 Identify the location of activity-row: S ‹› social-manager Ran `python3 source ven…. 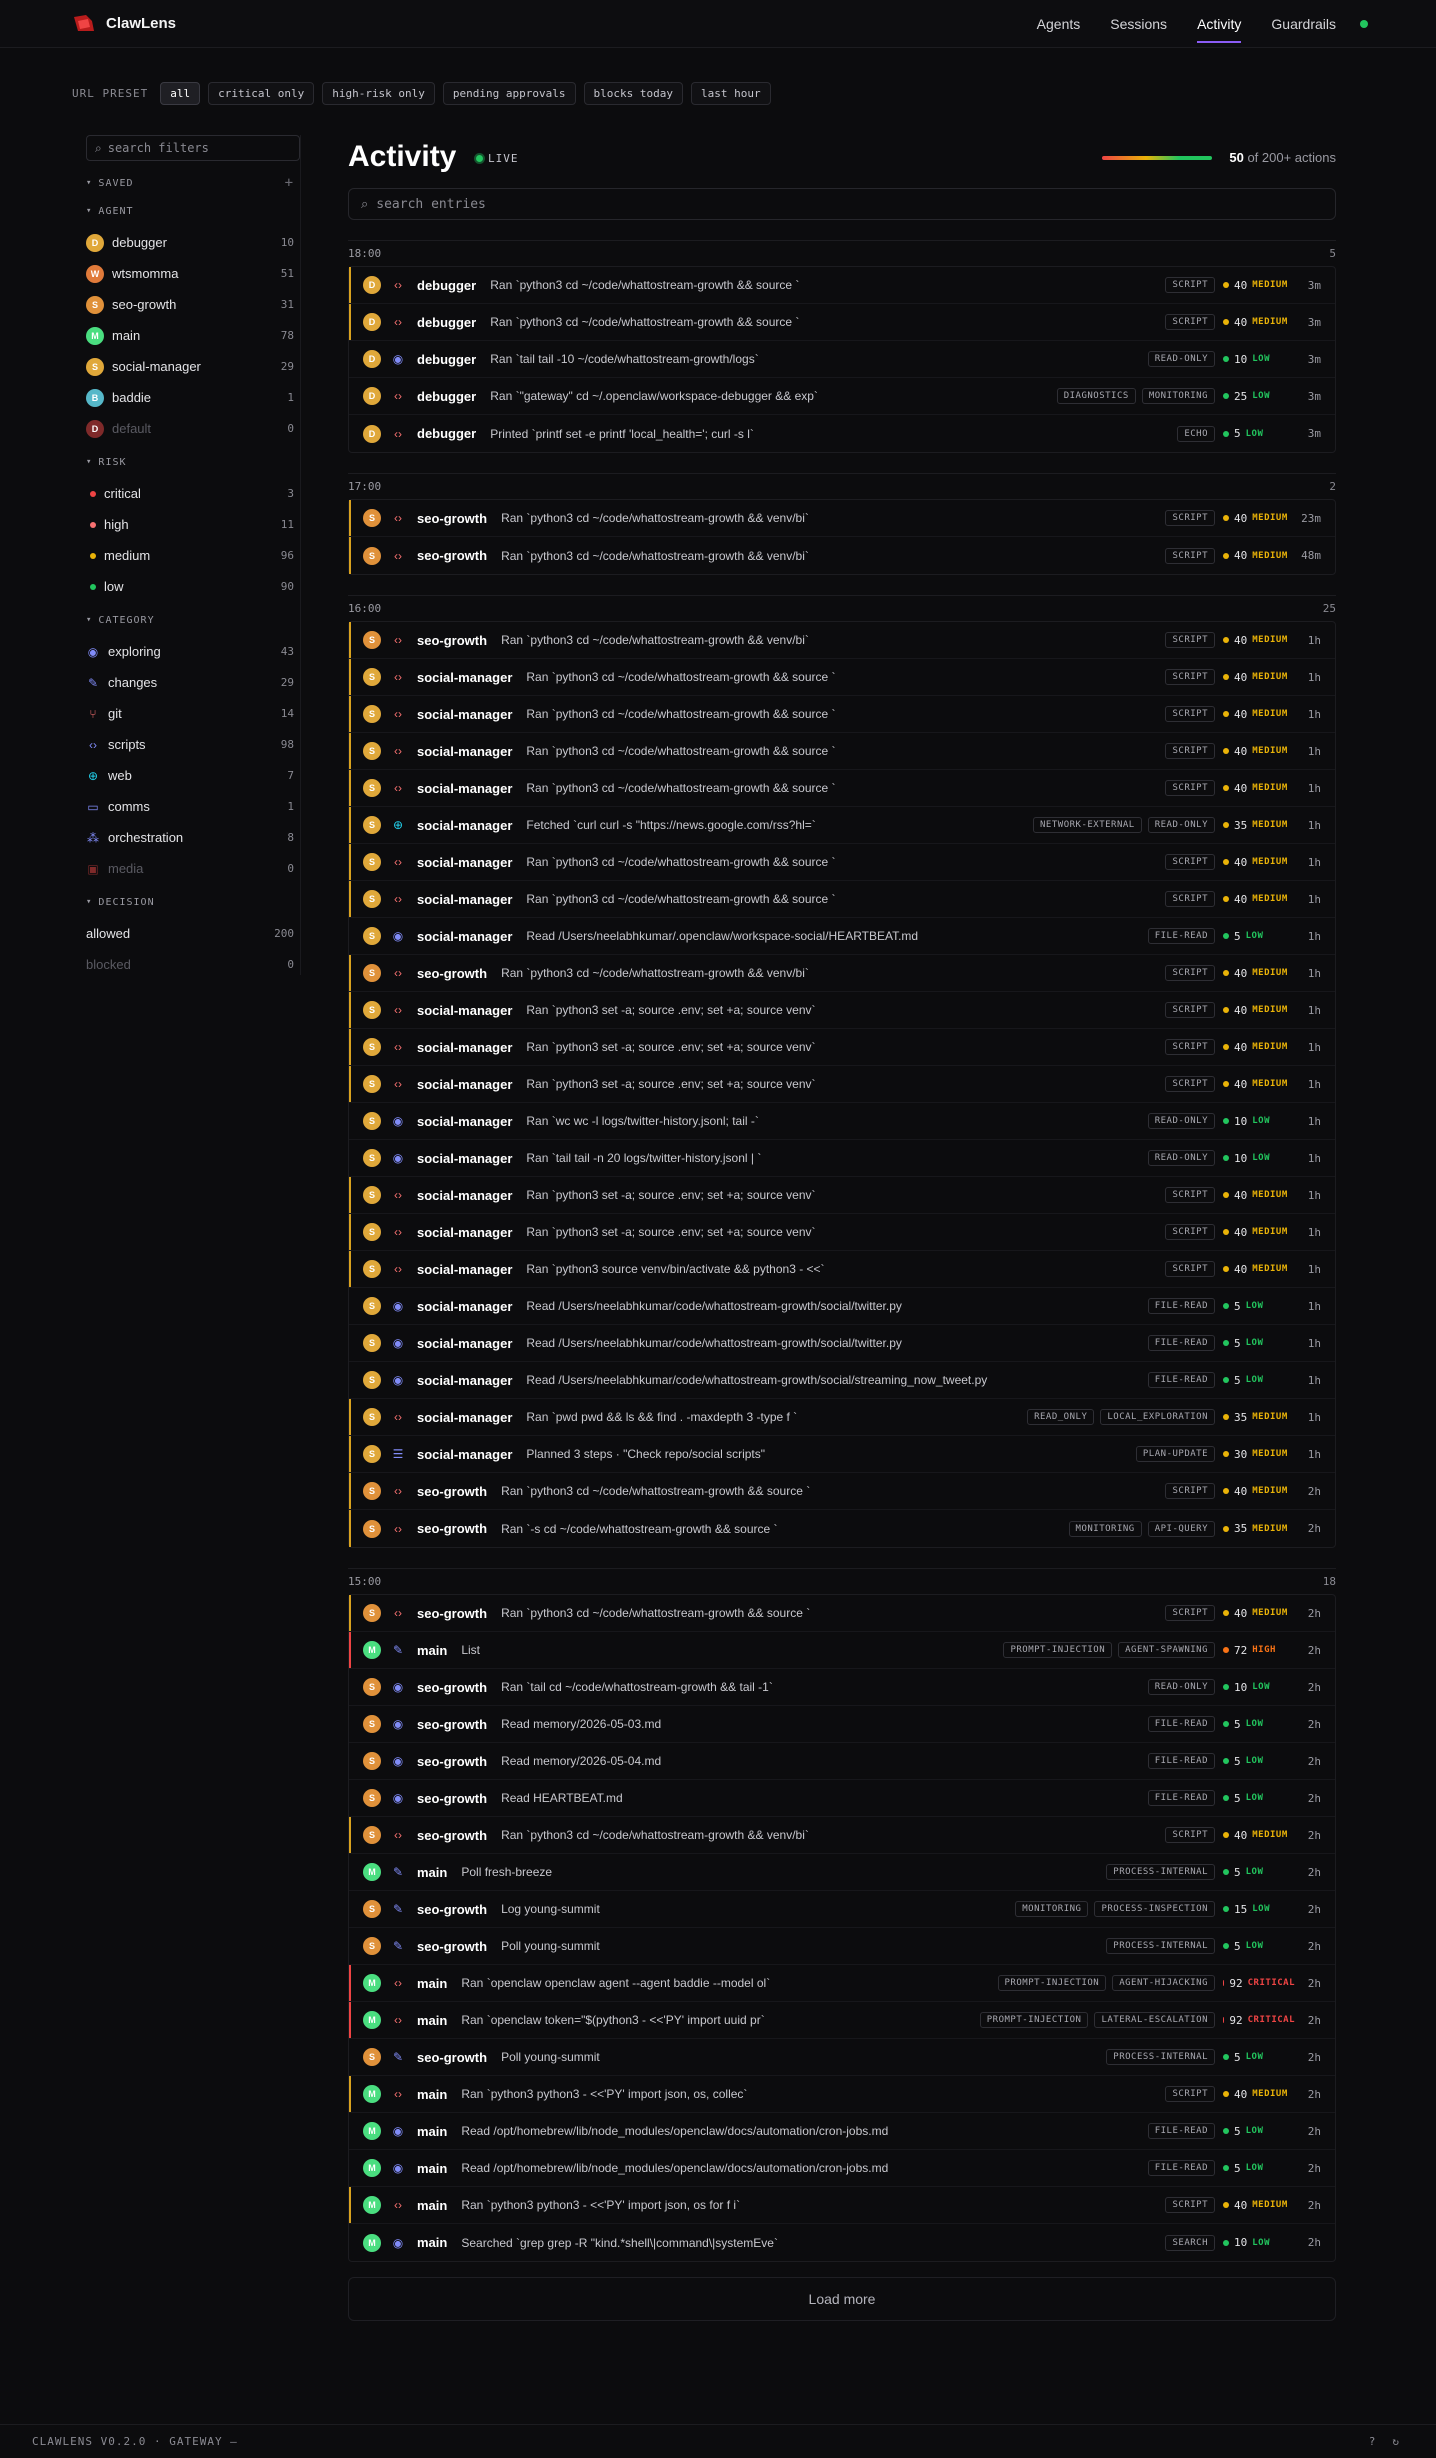
(842, 1269).